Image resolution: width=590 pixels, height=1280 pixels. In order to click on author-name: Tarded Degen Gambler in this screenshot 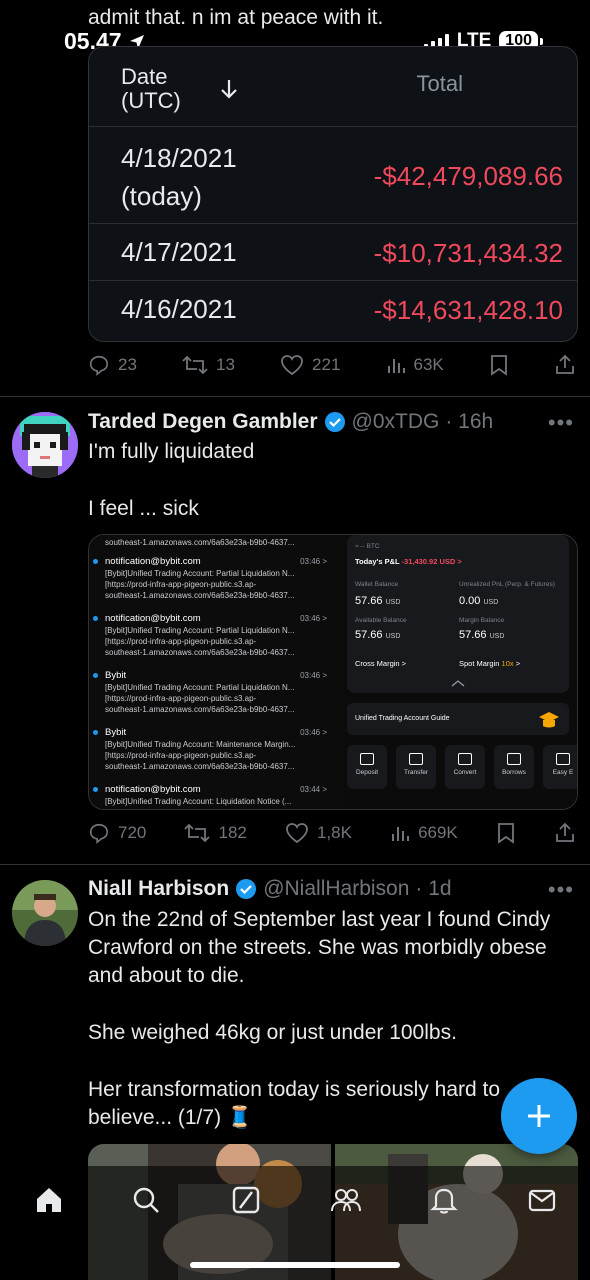, I will do `click(203, 422)`.